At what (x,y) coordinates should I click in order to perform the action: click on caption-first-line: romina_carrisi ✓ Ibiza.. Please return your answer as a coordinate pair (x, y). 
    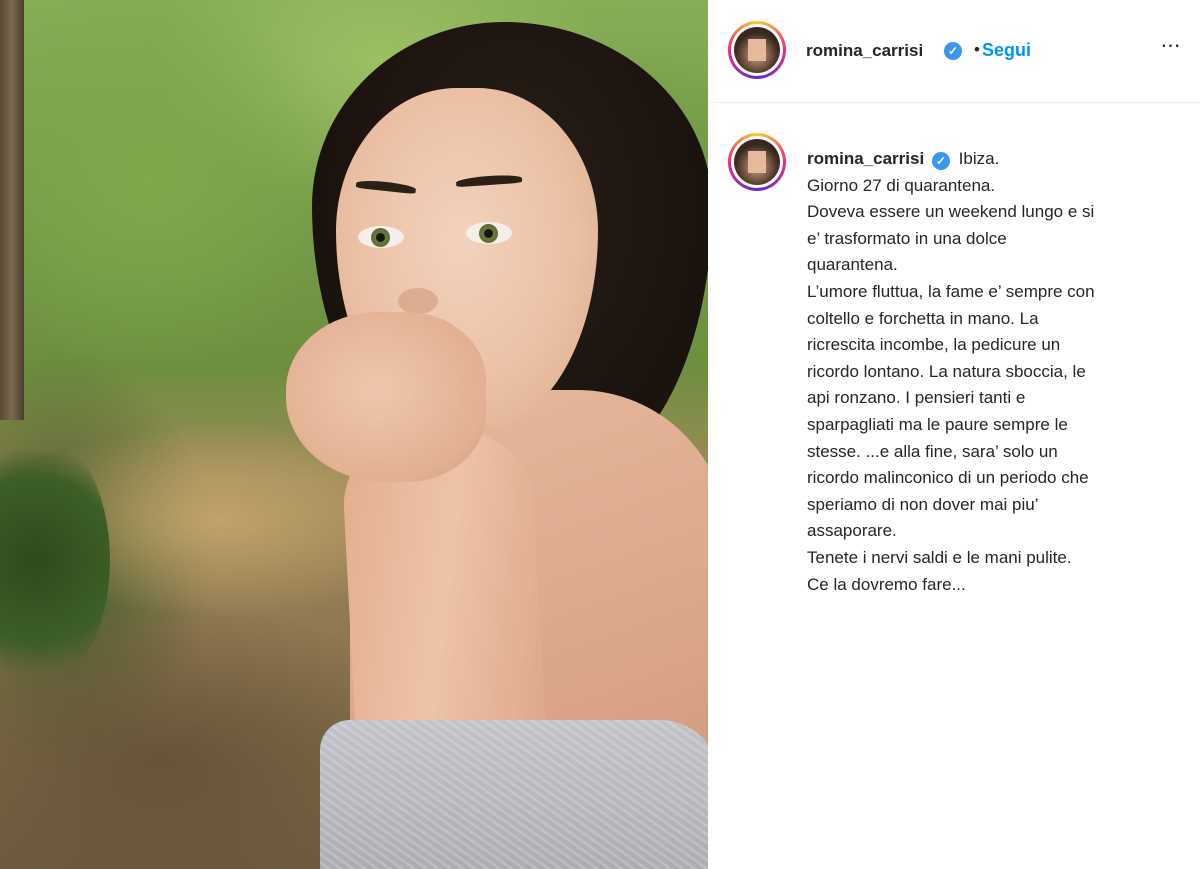
    Looking at the image, I should click on (992, 159).